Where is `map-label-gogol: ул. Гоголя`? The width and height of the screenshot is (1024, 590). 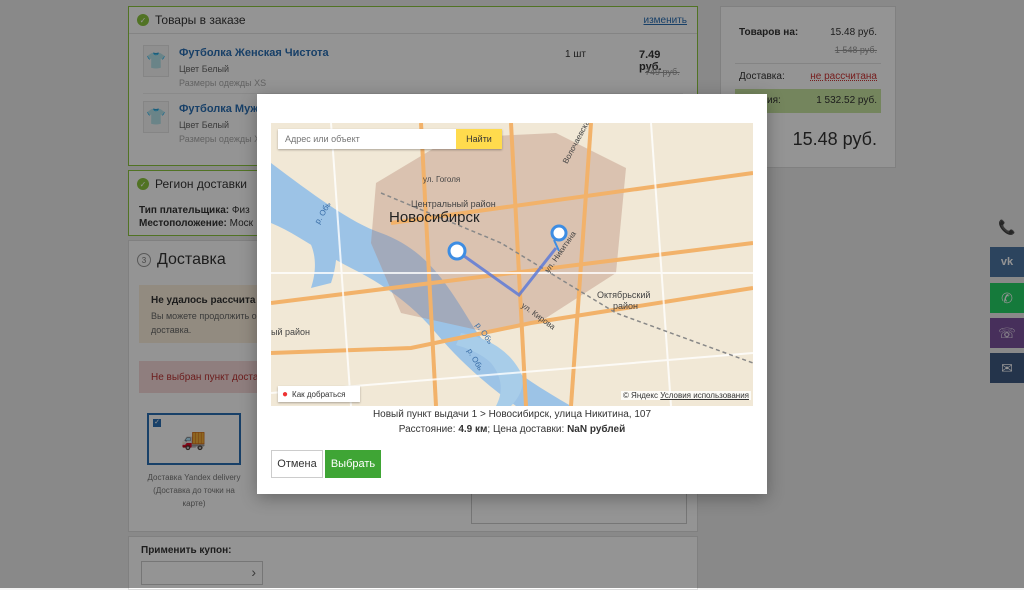 map-label-gogol: ул. Гоголя is located at coordinates (442, 179).